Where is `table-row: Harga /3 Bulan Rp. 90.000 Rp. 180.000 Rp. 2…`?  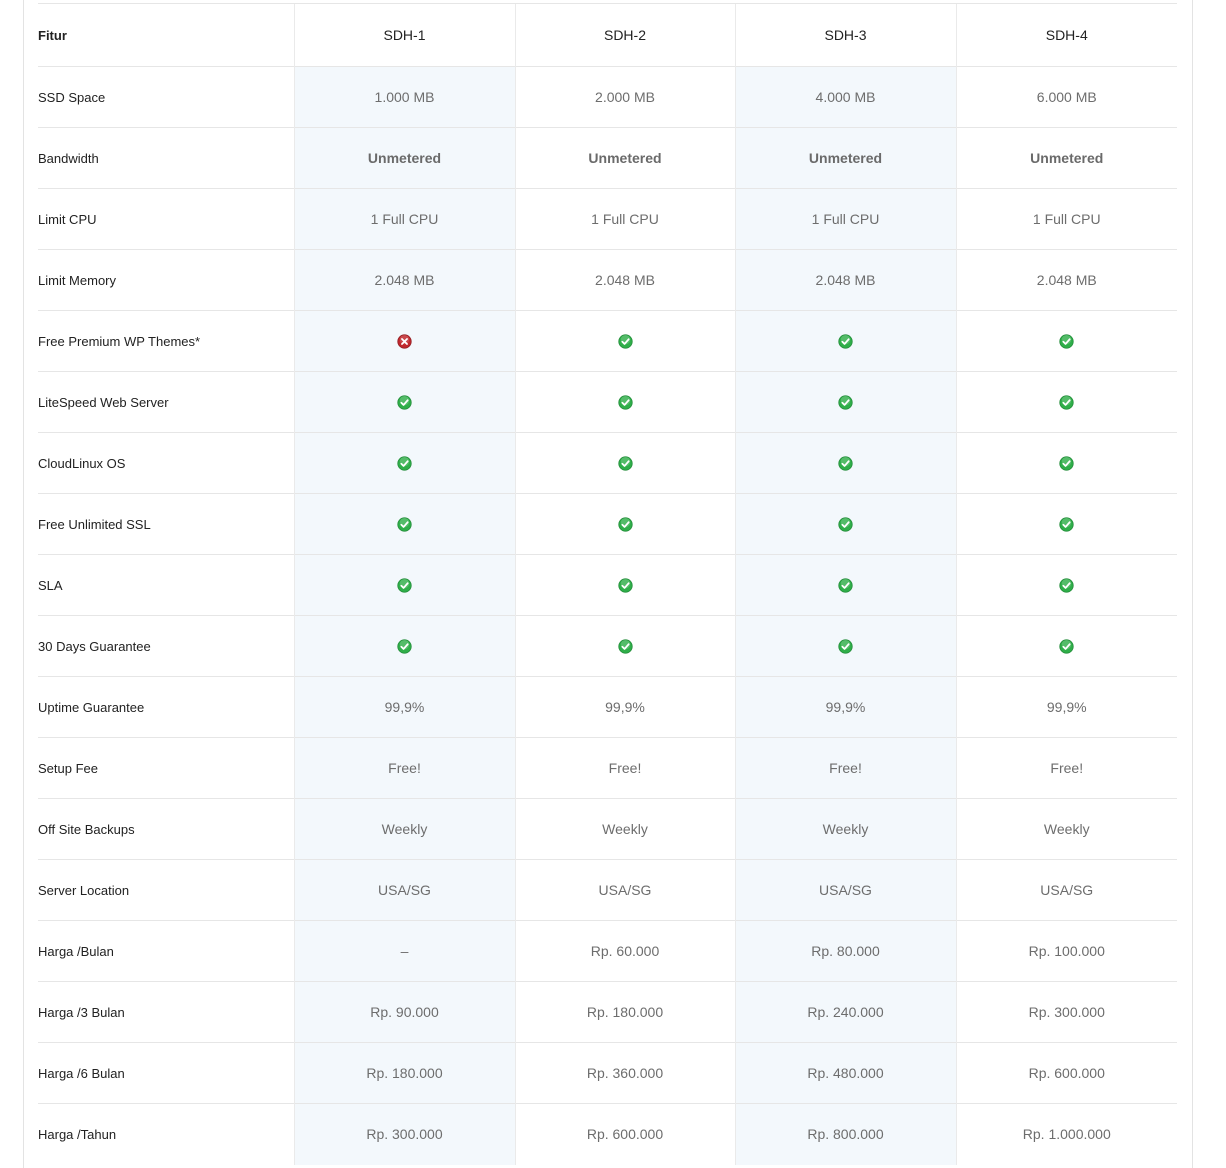
table-row: Harga /3 Bulan Rp. 90.000 Rp. 180.000 Rp. 2… is located at coordinates (607, 1012).